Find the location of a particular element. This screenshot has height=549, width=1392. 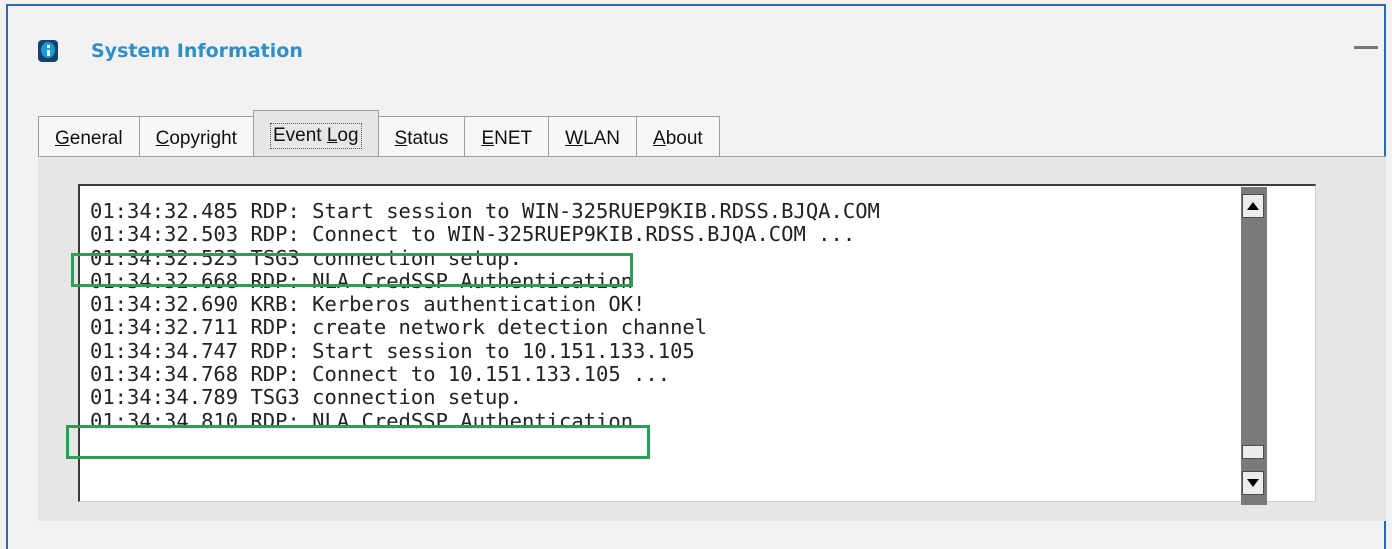

minimize-icon is located at coordinates (1366, 47).